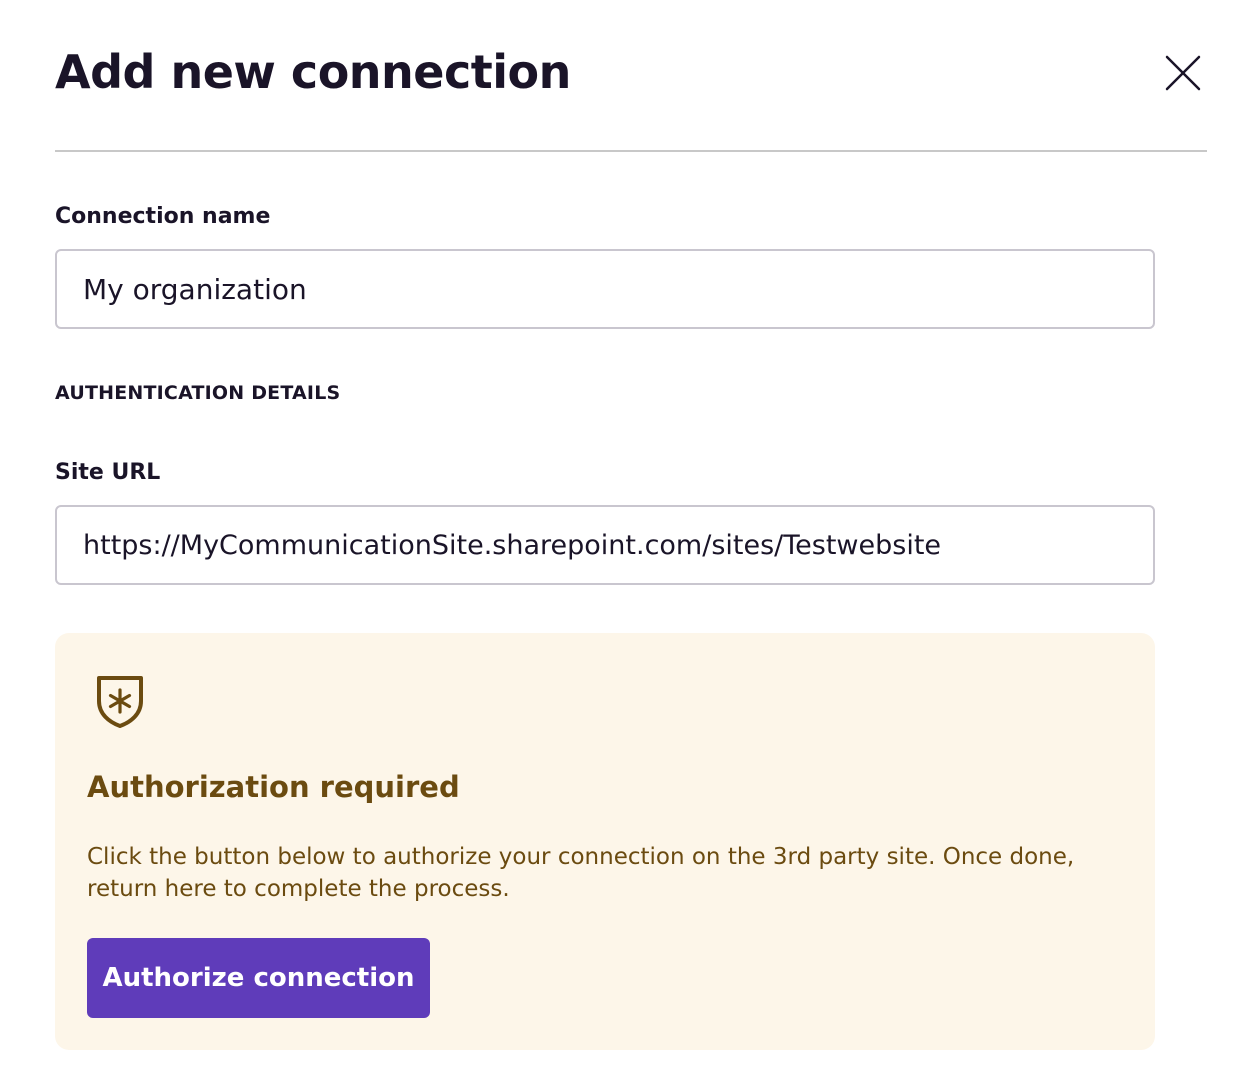 The image size is (1252, 1074). What do you see at coordinates (120, 702) in the screenshot?
I see `shield-asterisk-icon` at bounding box center [120, 702].